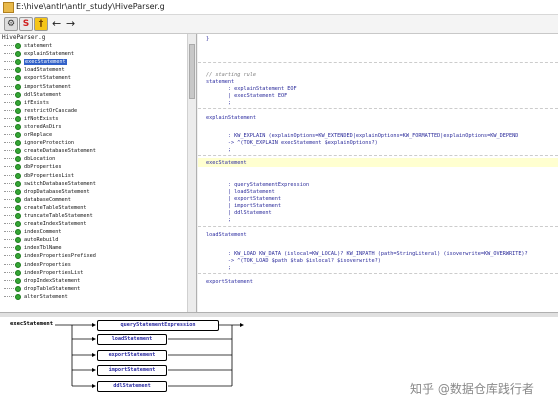 The width and height of the screenshot is (558, 415). What do you see at coordinates (43, 248) in the screenshot?
I see `rule-label: indexTblName` at bounding box center [43, 248].